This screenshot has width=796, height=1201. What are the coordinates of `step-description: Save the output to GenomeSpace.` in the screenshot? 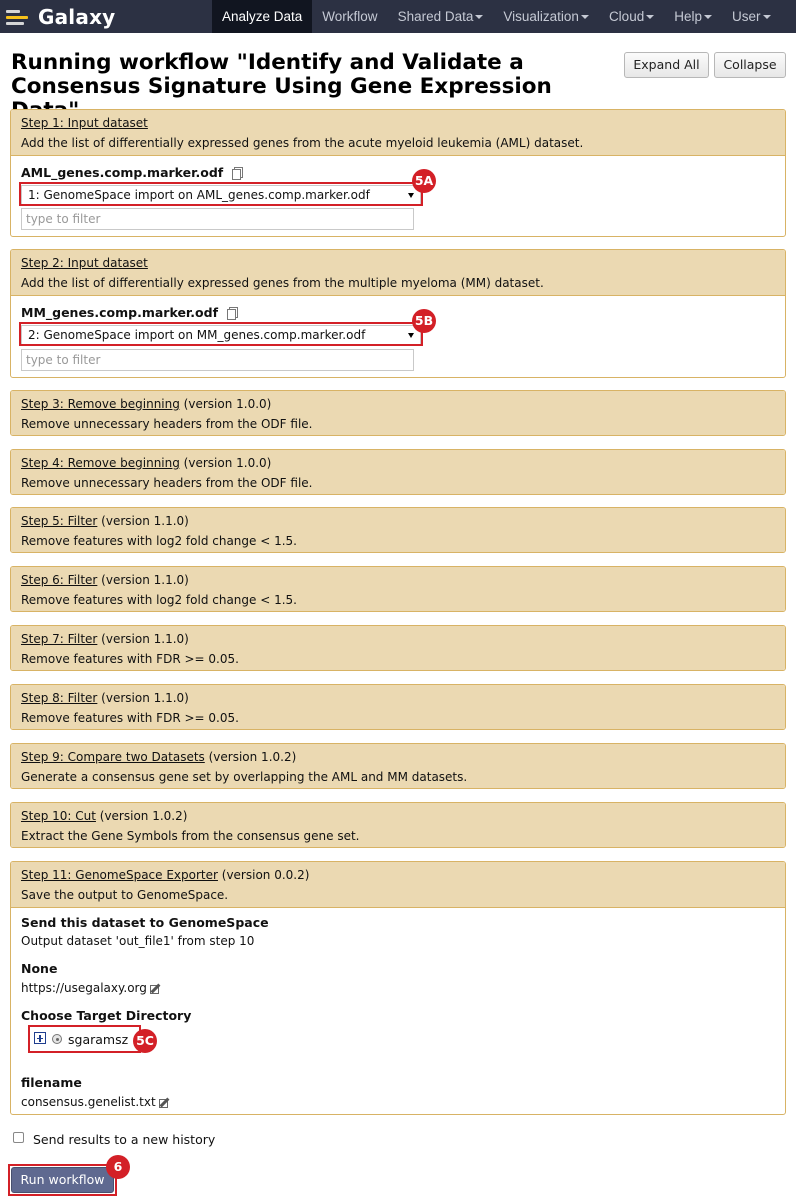 It's located at (125, 895).